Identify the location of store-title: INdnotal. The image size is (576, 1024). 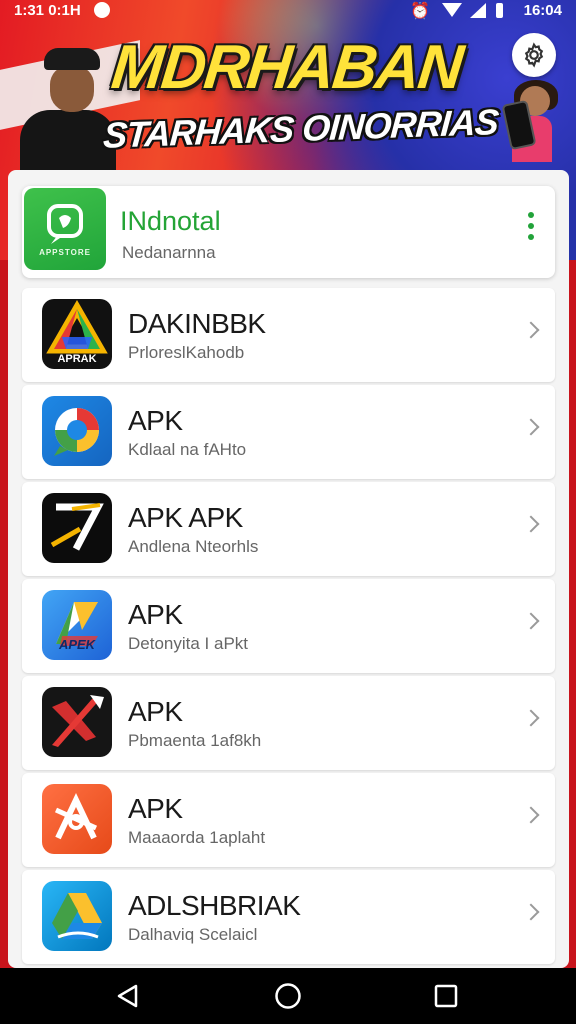
(170, 221).